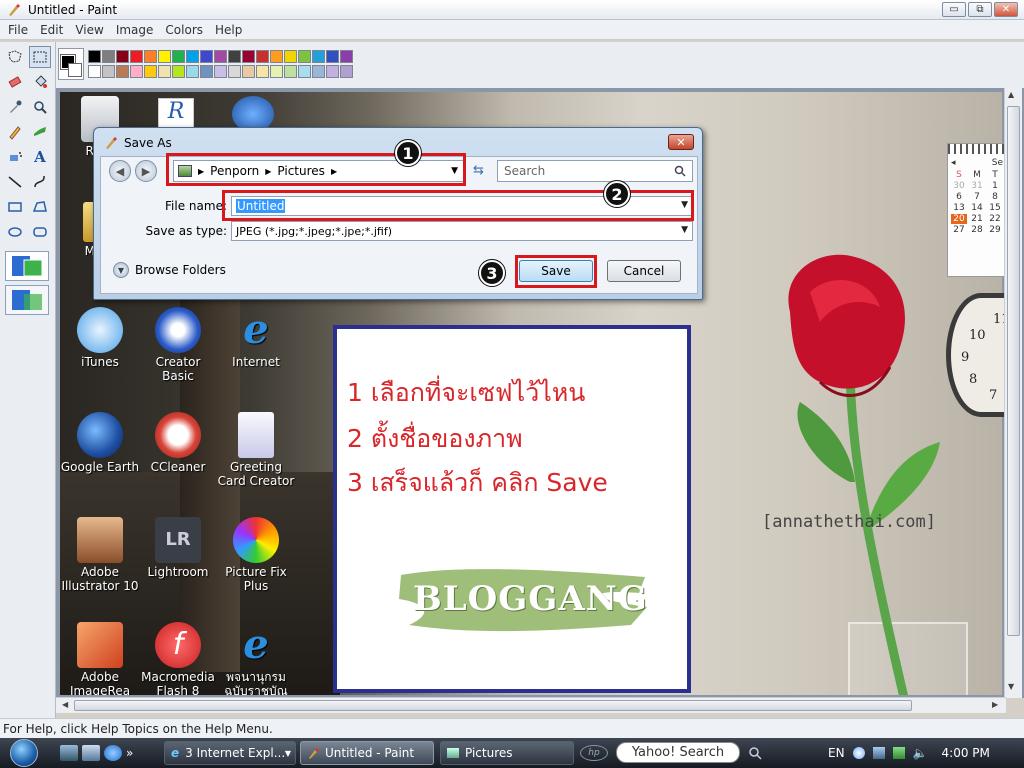 This screenshot has height=768, width=1024. What do you see at coordinates (146, 171) in the screenshot?
I see `forward-button: ▶` at bounding box center [146, 171].